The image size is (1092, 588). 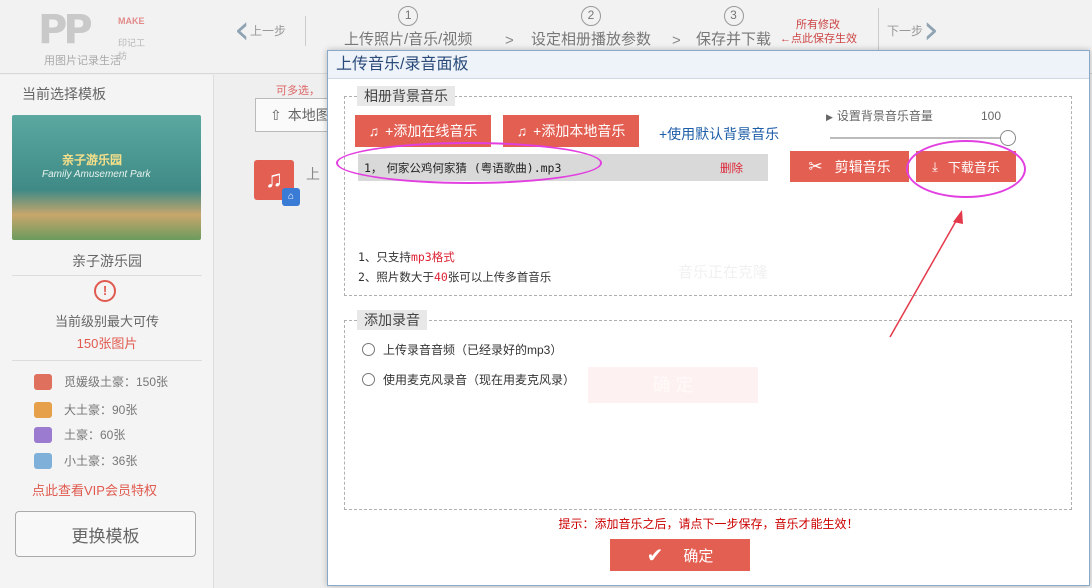 I want to click on confirm-label: 确定, so click(x=698, y=556).